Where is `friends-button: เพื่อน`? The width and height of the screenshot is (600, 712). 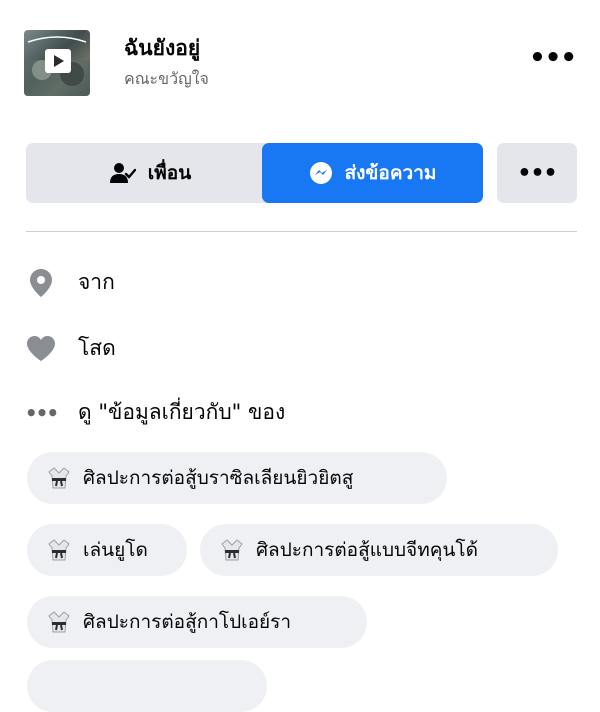
friends-button: เพื่อน is located at coordinates (150, 173).